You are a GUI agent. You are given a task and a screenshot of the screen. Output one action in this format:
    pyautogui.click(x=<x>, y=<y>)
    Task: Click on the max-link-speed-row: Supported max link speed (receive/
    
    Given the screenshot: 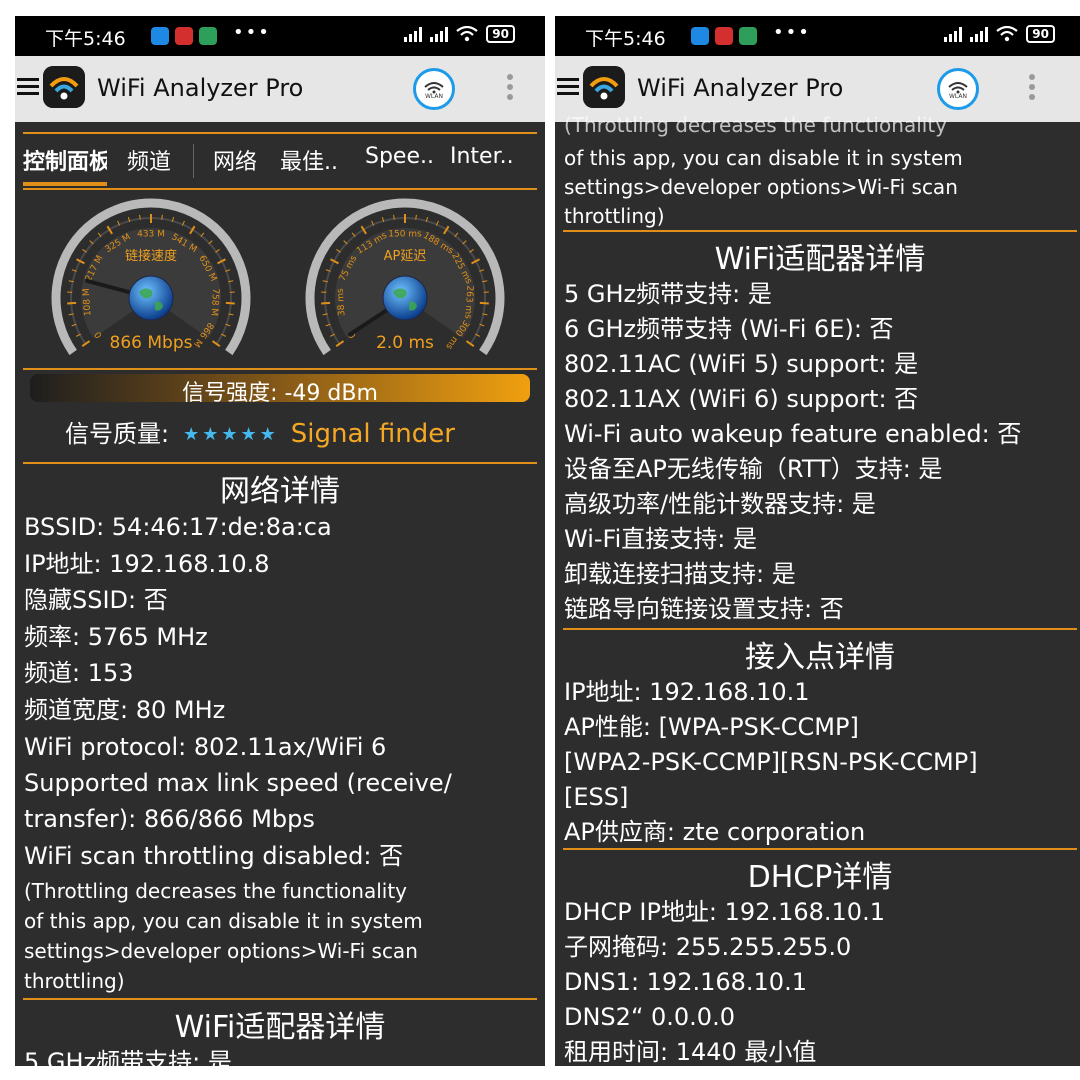 What is the action you would take?
    pyautogui.click(x=238, y=783)
    